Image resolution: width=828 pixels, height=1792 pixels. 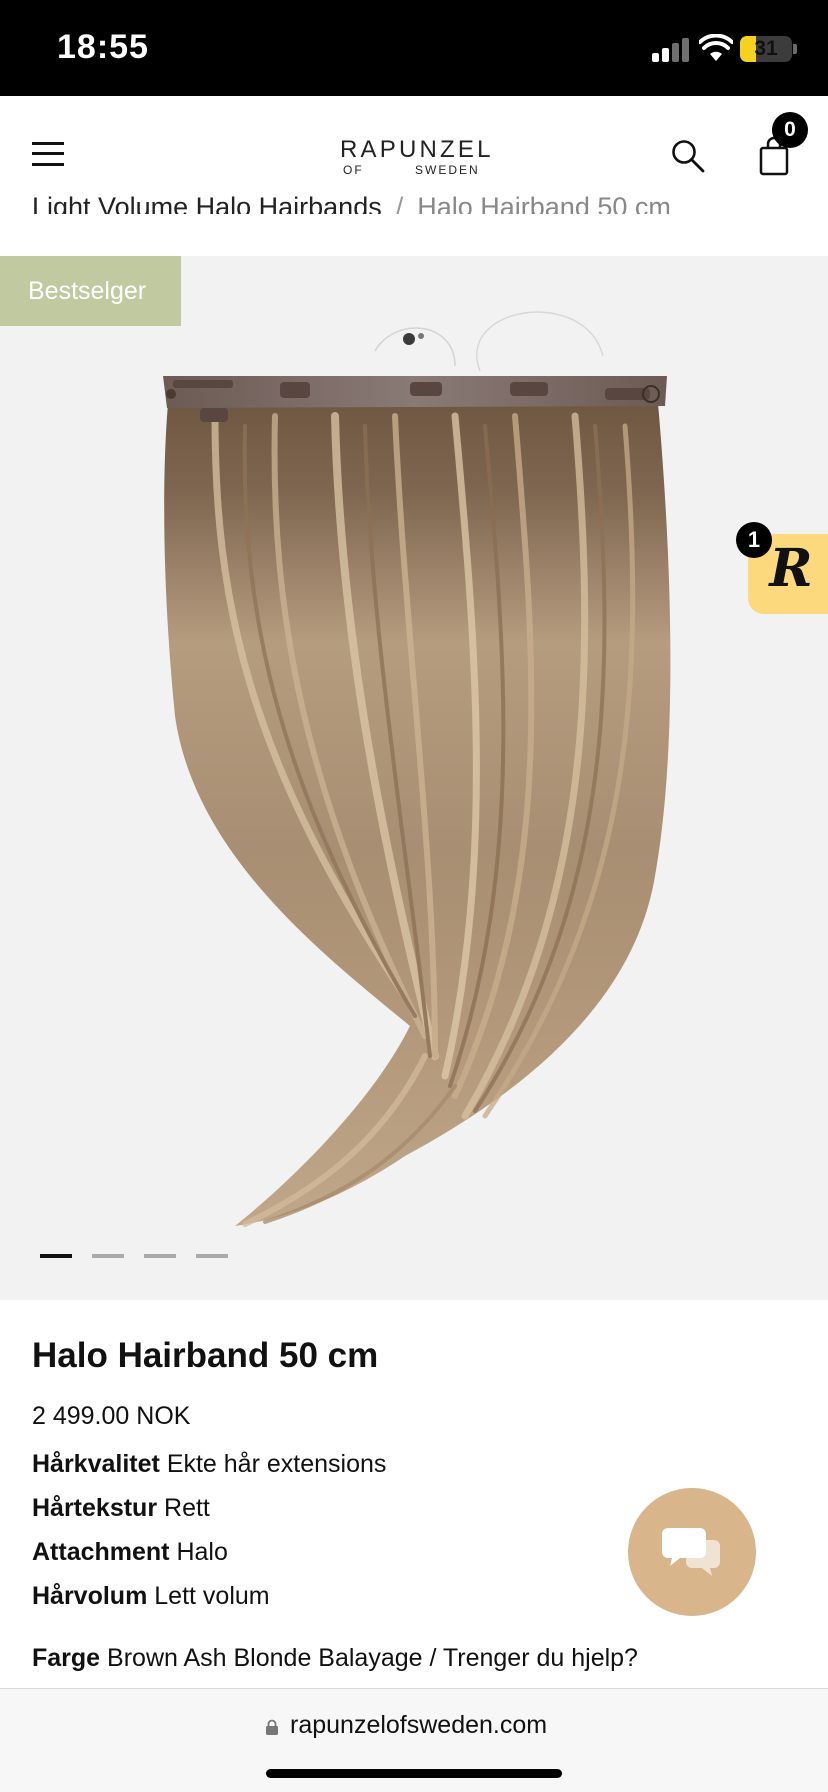 I want to click on menu-icon, so click(x=48, y=154).